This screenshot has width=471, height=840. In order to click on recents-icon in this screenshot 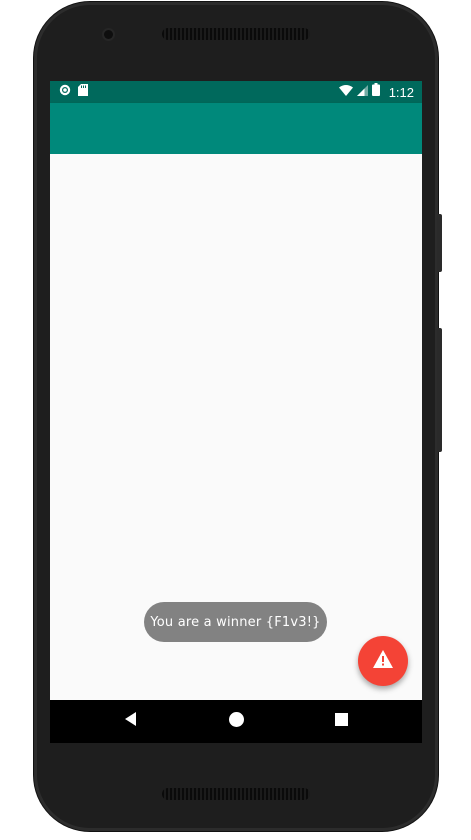, I will do `click(341, 721)`.